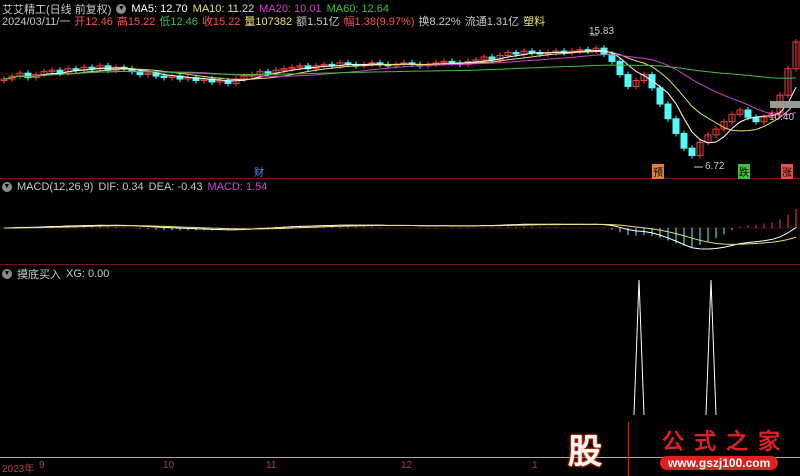 The image size is (800, 476). I want to click on logo-url: www.gszj100.com, so click(719, 463).